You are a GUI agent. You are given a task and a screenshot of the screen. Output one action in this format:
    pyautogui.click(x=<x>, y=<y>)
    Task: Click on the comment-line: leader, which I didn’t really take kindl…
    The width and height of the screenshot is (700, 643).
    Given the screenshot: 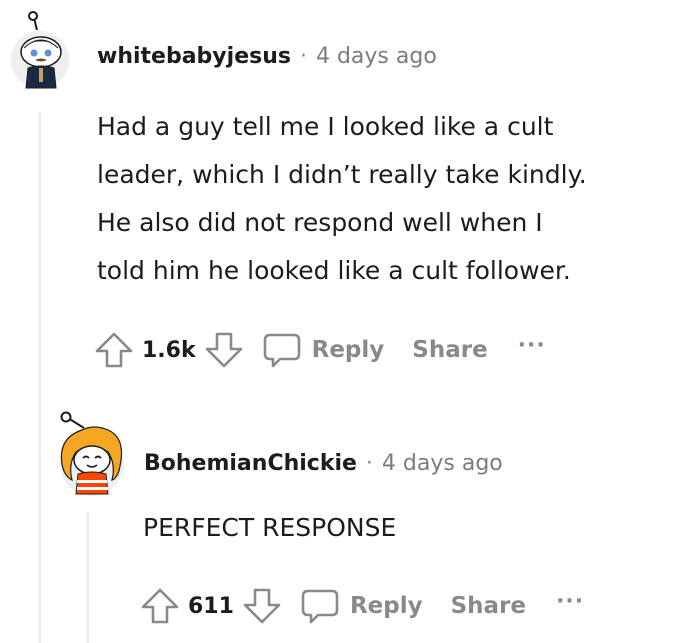 What is the action you would take?
    pyautogui.click(x=342, y=174)
    